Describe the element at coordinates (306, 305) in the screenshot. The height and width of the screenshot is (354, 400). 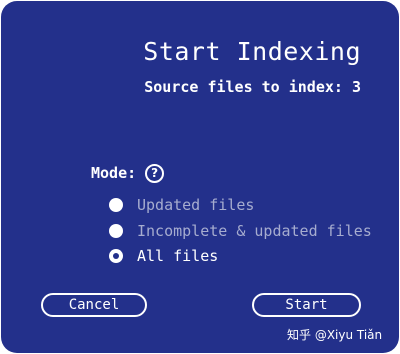
I see `start-button: Start` at that location.